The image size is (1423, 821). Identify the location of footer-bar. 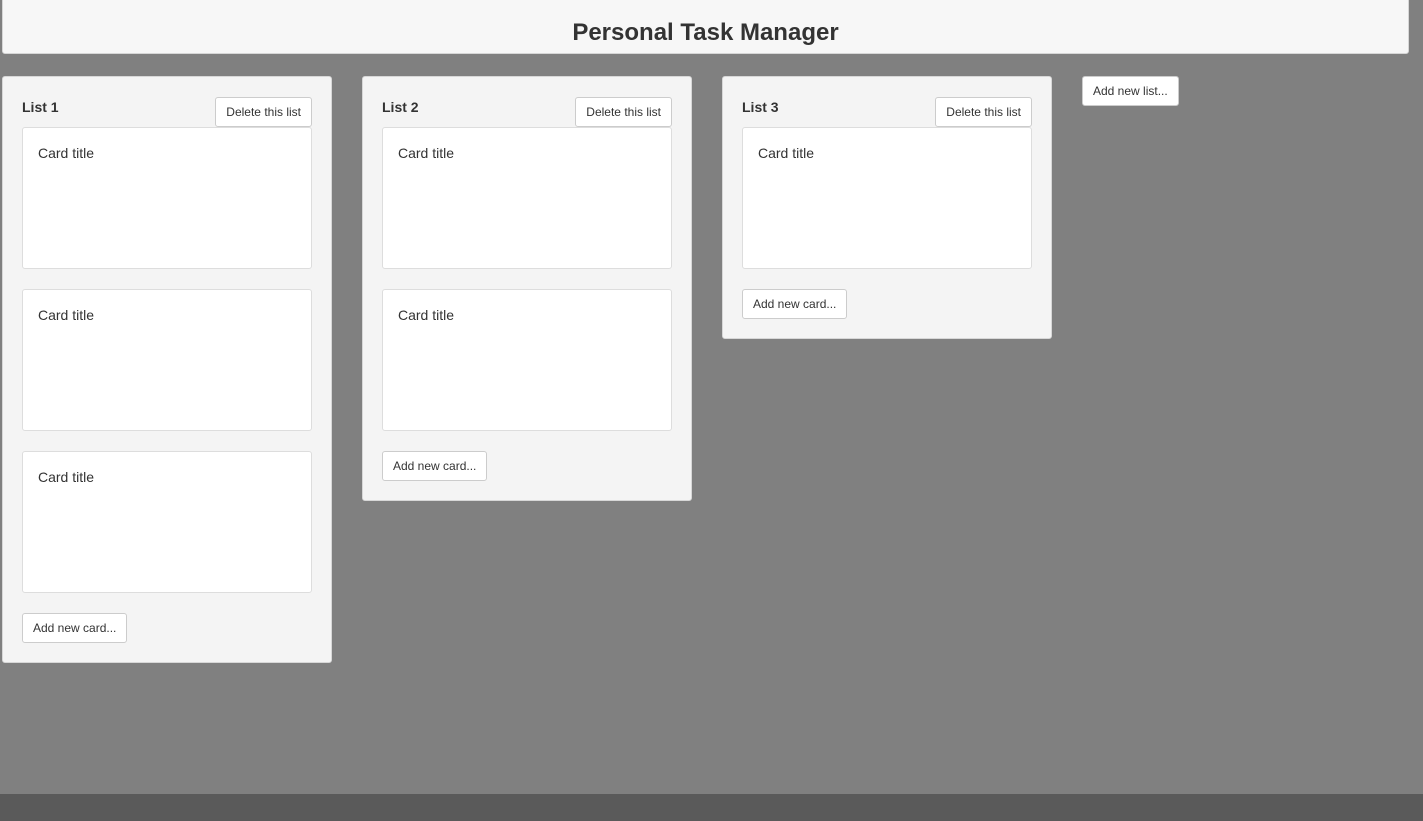
(711, 807).